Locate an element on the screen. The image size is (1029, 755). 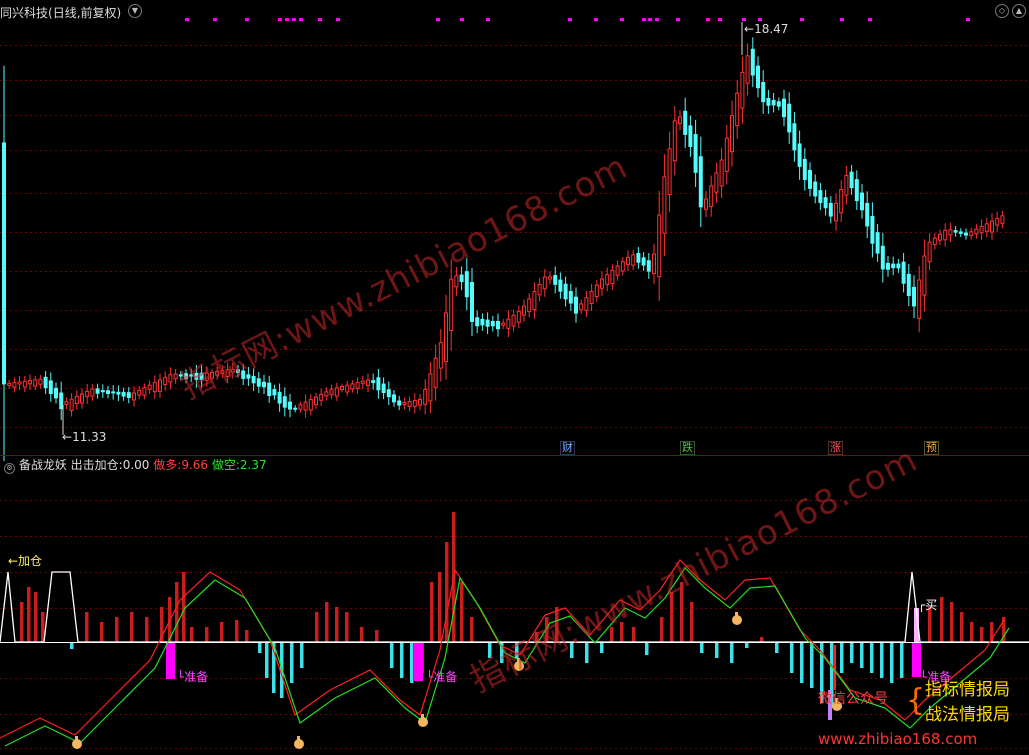
indicator-header: ⚙ 备战龙妖 出击加仓:0.00 做多:9.66 做空:2.37 is located at coordinates (135, 466).